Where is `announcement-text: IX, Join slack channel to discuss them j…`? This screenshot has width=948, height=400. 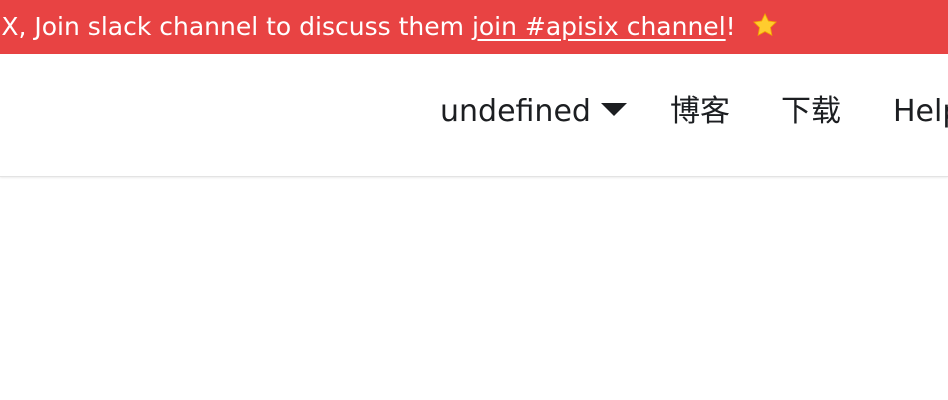 announcement-text: IX, Join slack channel to discuss them j… is located at coordinates (389, 27).